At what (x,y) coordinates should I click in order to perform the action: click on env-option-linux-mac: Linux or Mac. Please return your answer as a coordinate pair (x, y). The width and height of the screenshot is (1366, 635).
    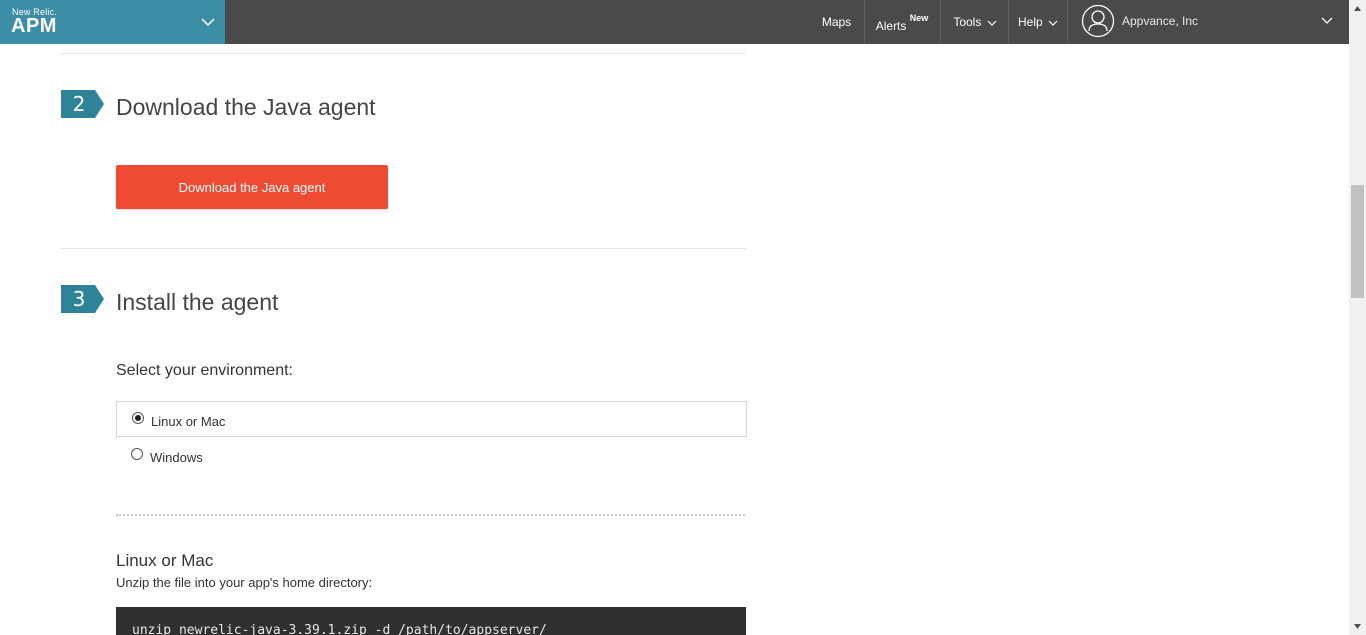
    Looking at the image, I should click on (431, 419).